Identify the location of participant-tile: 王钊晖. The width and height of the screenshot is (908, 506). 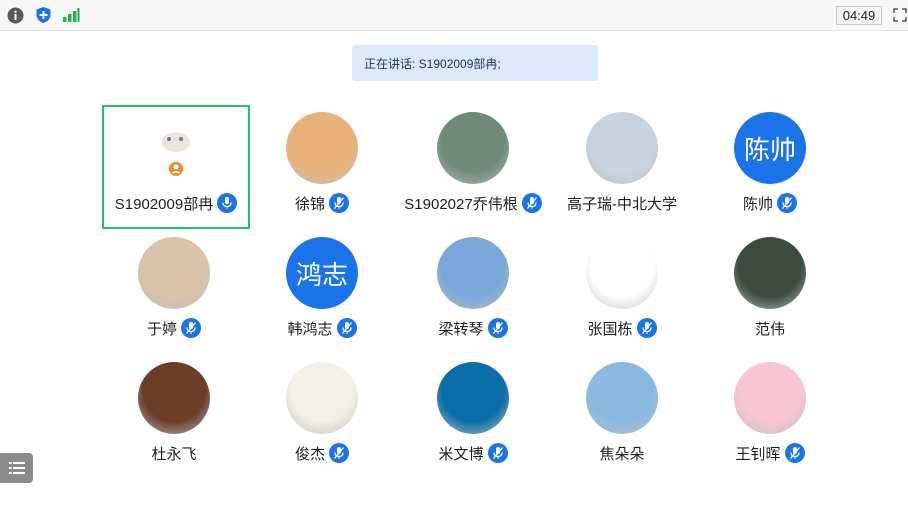
(770, 417).